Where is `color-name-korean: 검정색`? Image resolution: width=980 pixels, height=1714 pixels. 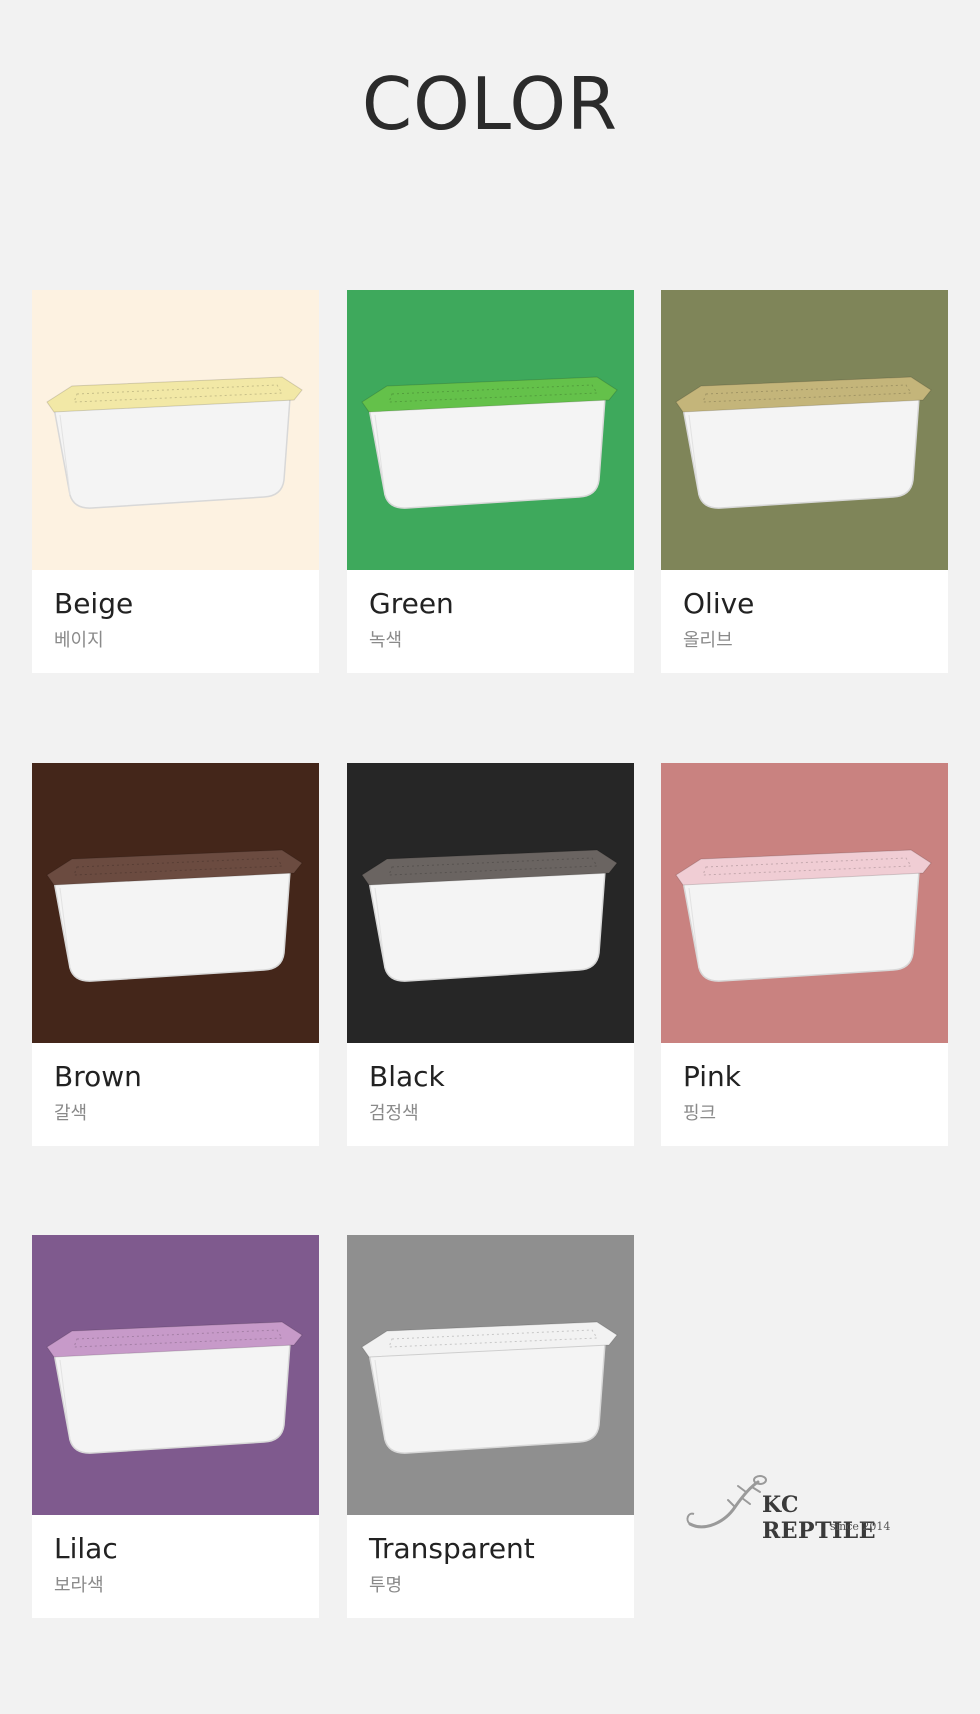 color-name-korean: 검정색 is located at coordinates (394, 1113).